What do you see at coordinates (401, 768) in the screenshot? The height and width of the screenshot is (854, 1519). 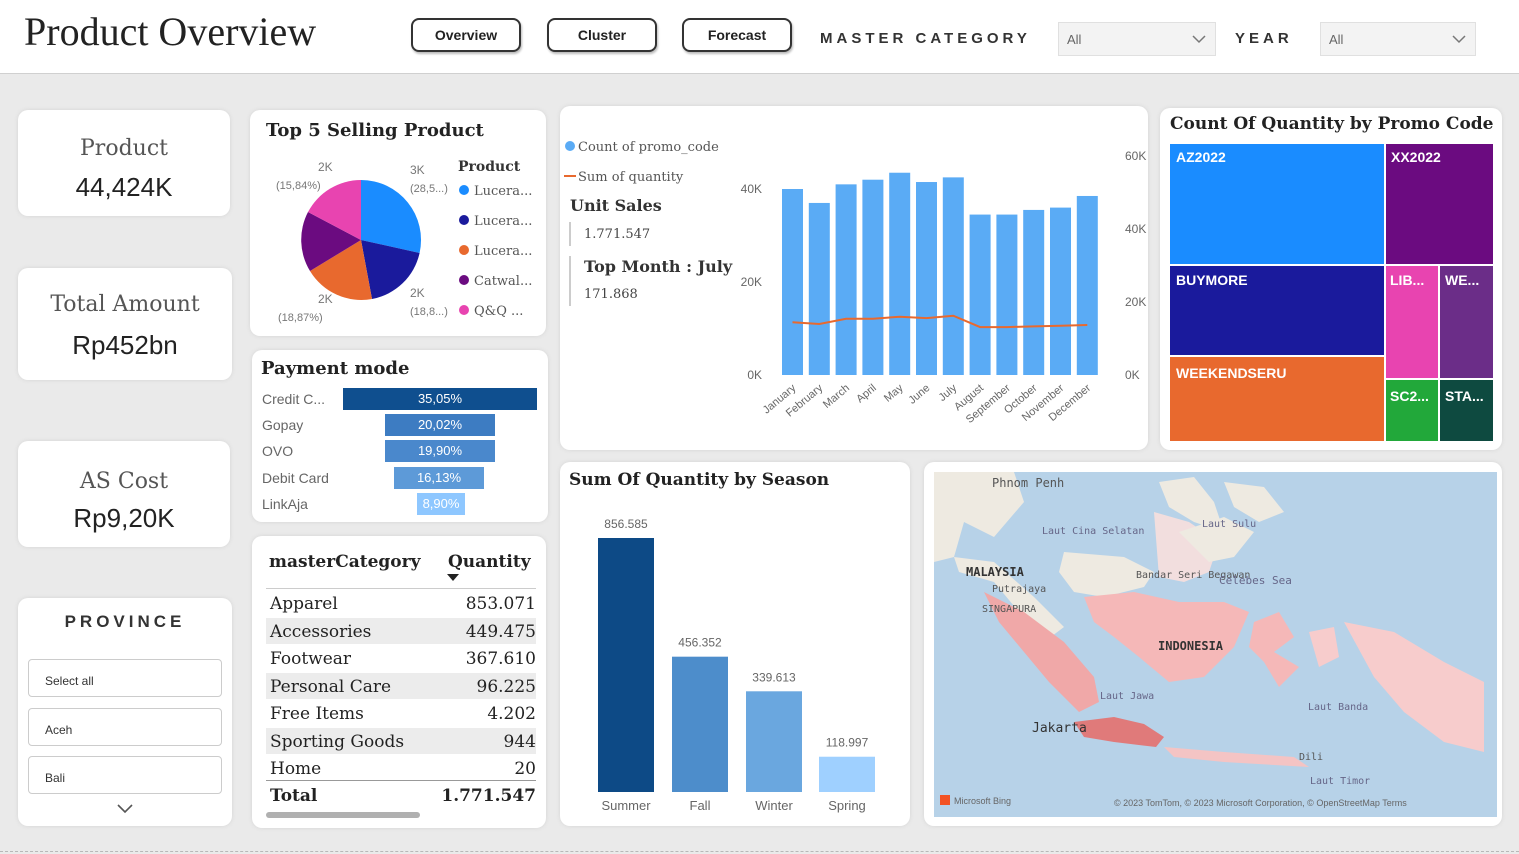 I see `table-row: Home 20` at bounding box center [401, 768].